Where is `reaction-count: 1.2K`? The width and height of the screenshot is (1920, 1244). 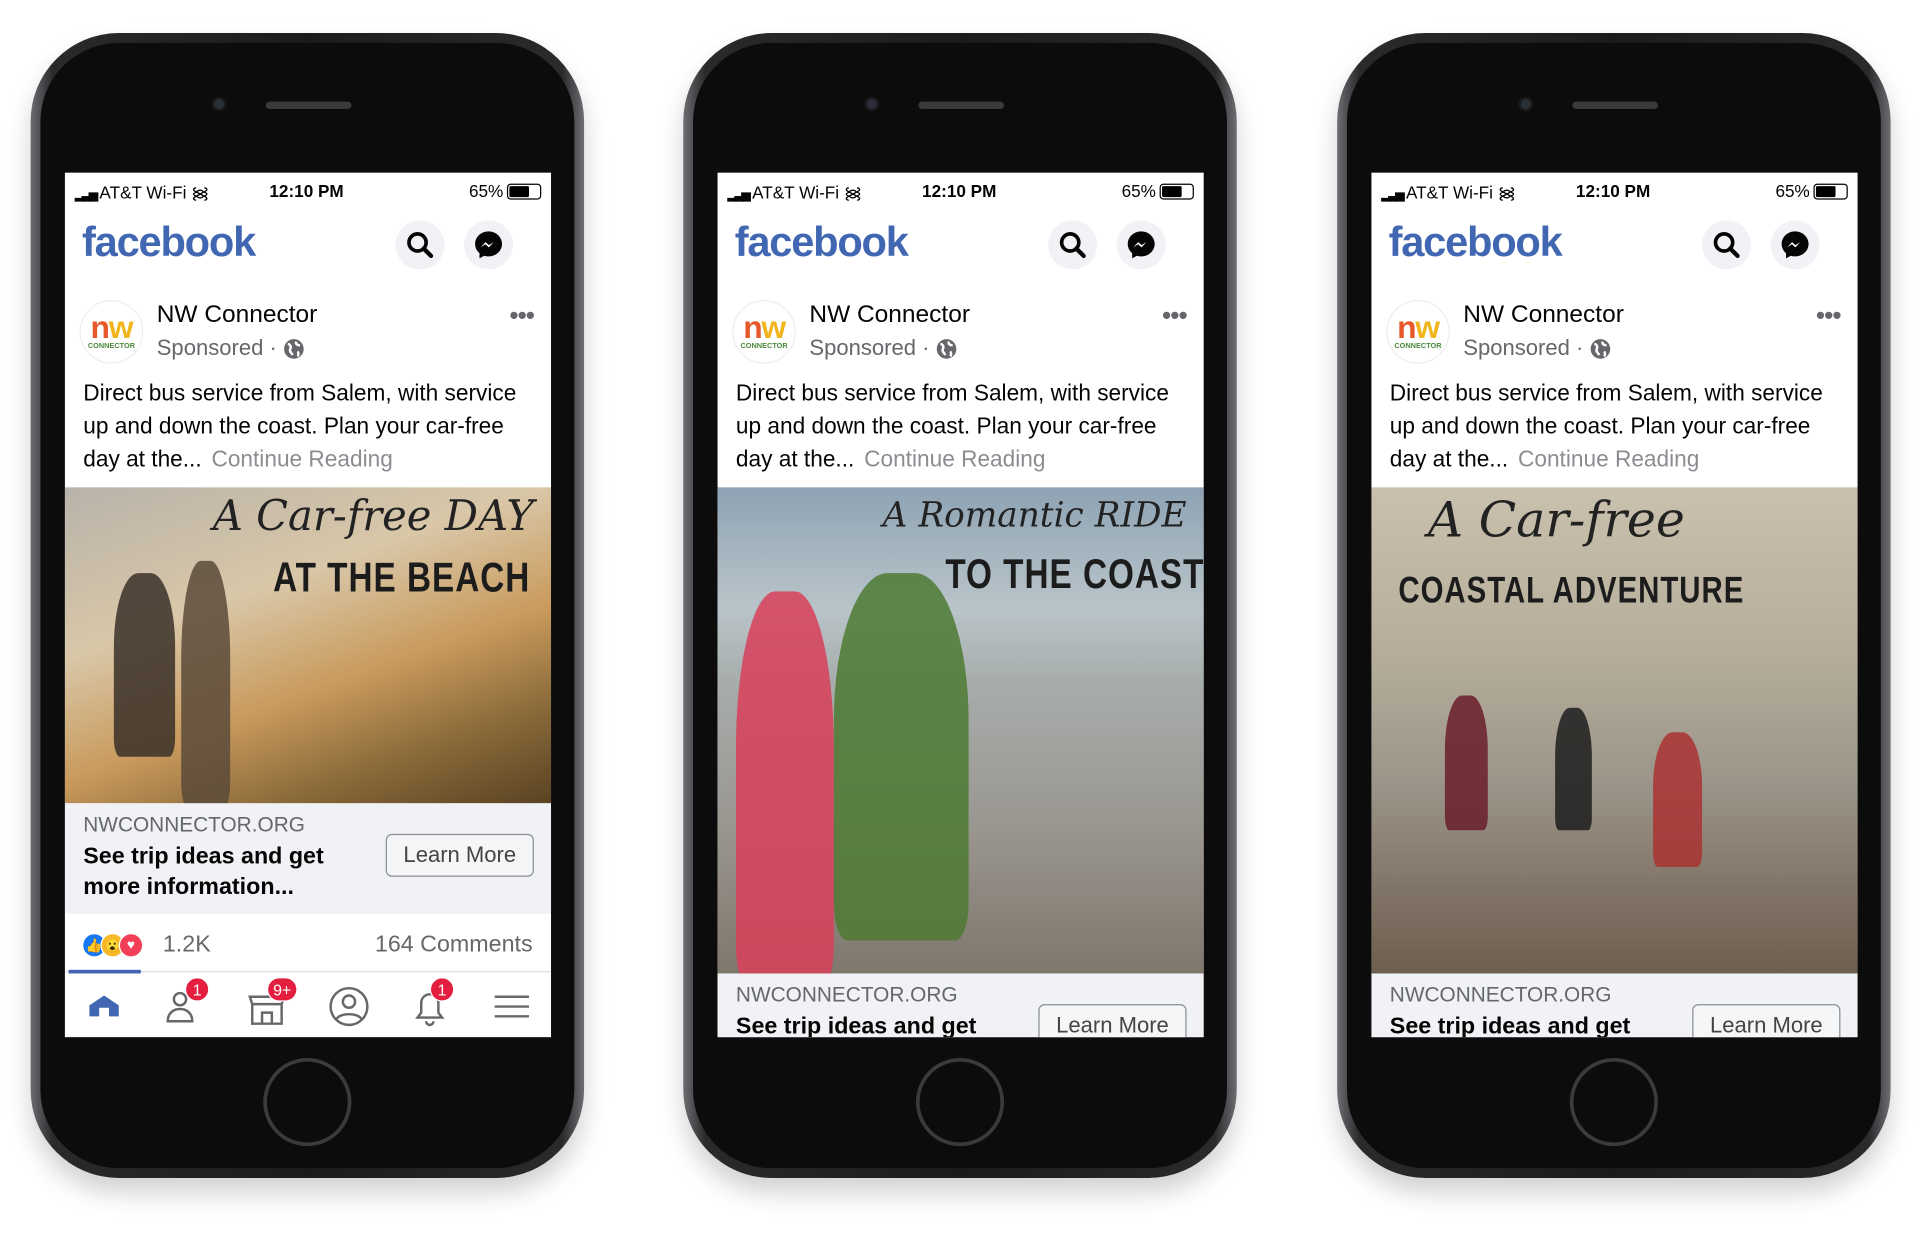
reaction-count: 1.2K is located at coordinates (187, 945).